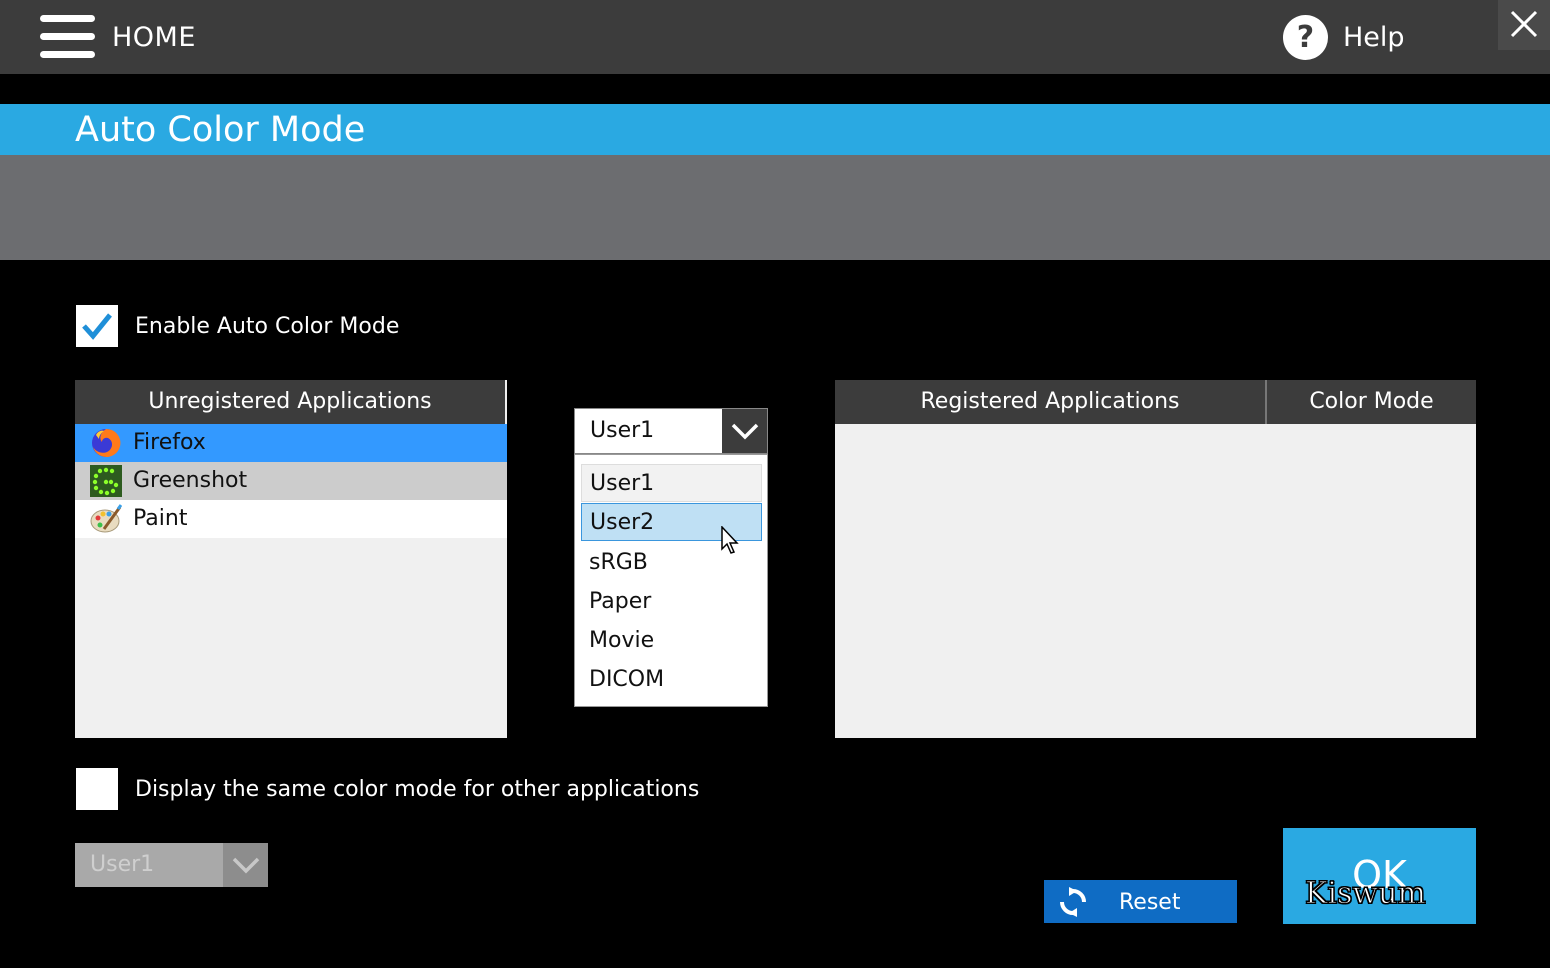  I want to click on option-dicom: DICOM, so click(671, 680).